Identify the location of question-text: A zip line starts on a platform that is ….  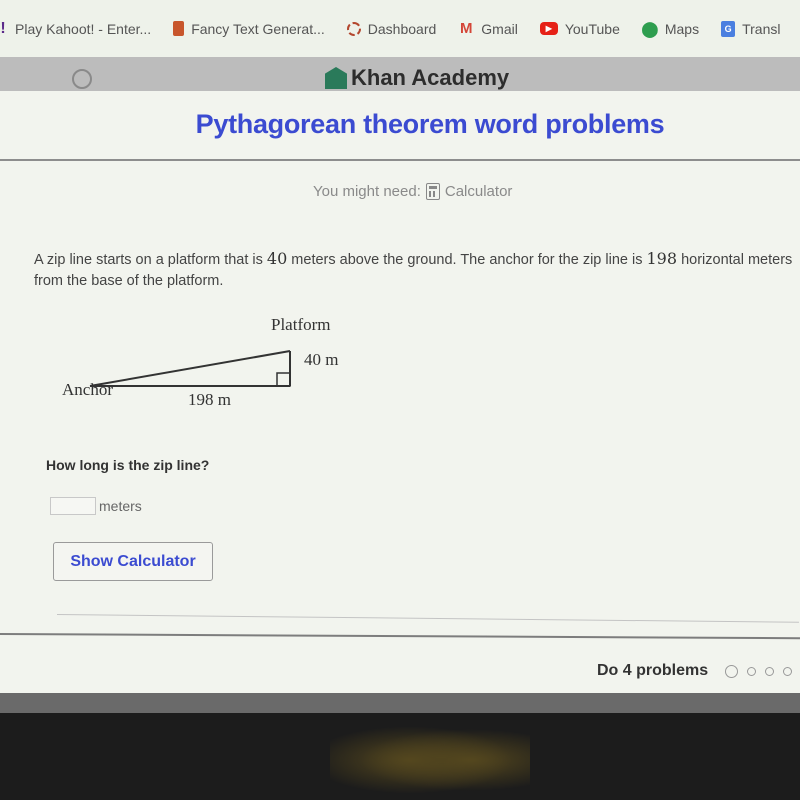
(417, 270).